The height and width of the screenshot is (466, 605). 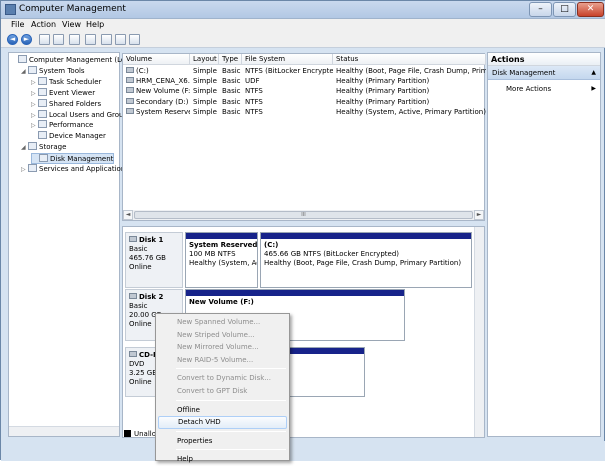 I want to click on partition-detail: 465.66 GB NTFS (BitLocker Encrypted), so click(x=331, y=254).